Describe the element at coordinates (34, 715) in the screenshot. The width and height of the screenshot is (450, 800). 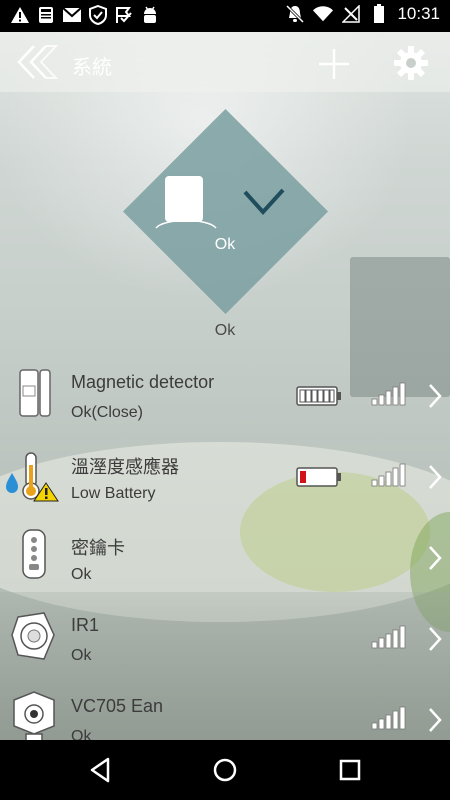
I see `camera-icon` at that location.